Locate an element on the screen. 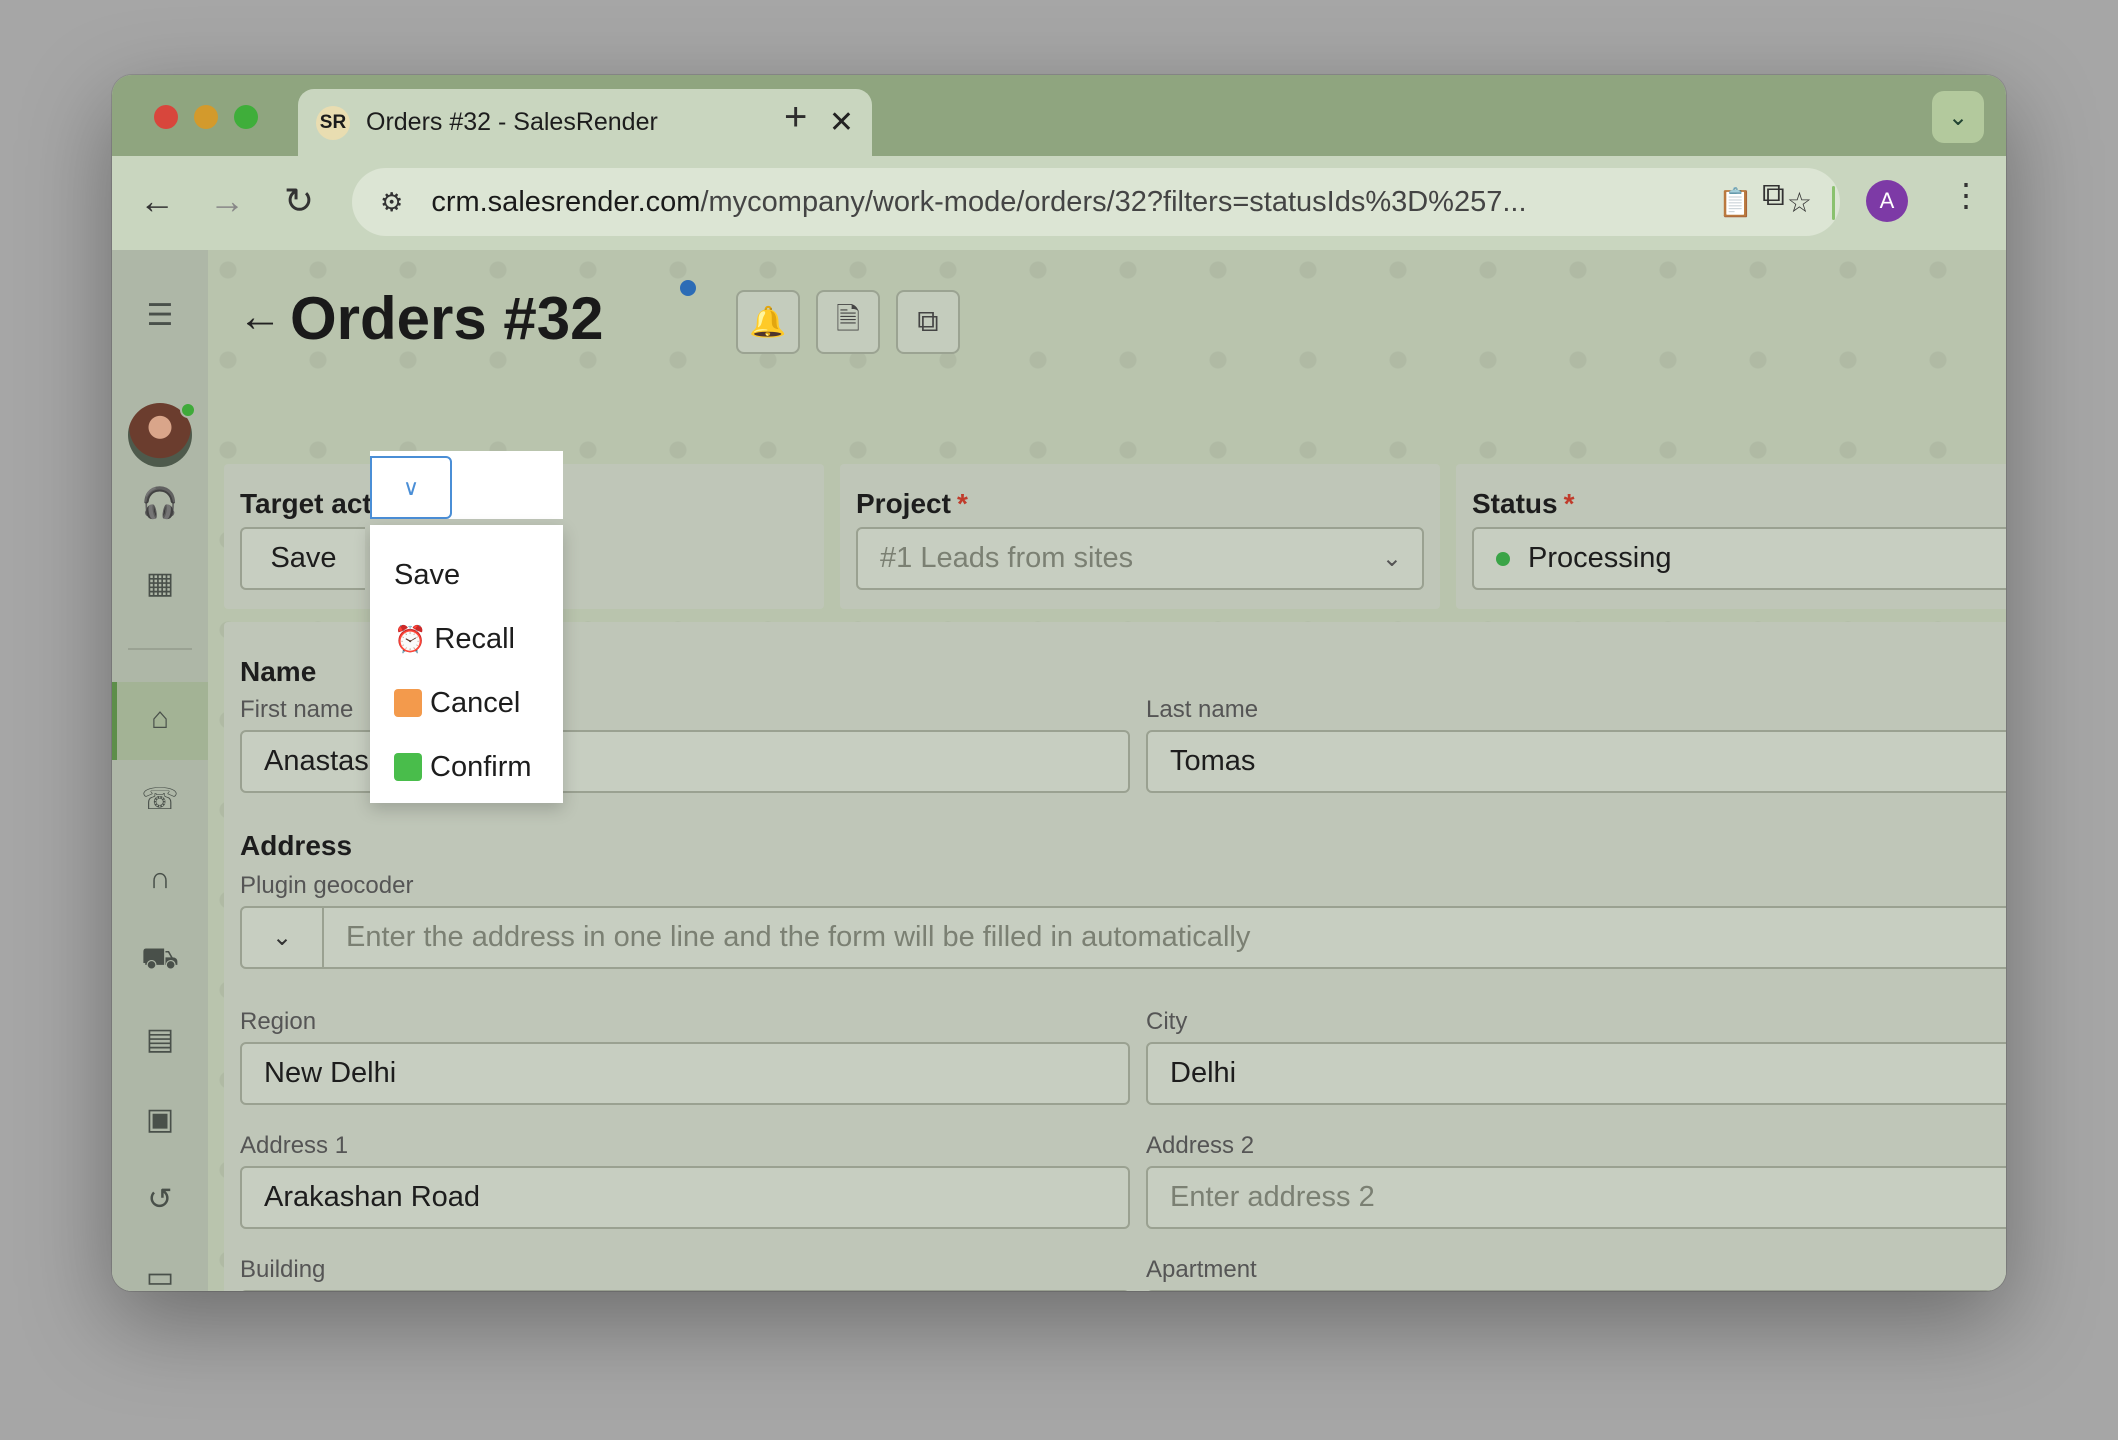  extensions-icon: ⧉ is located at coordinates (1773, 195).